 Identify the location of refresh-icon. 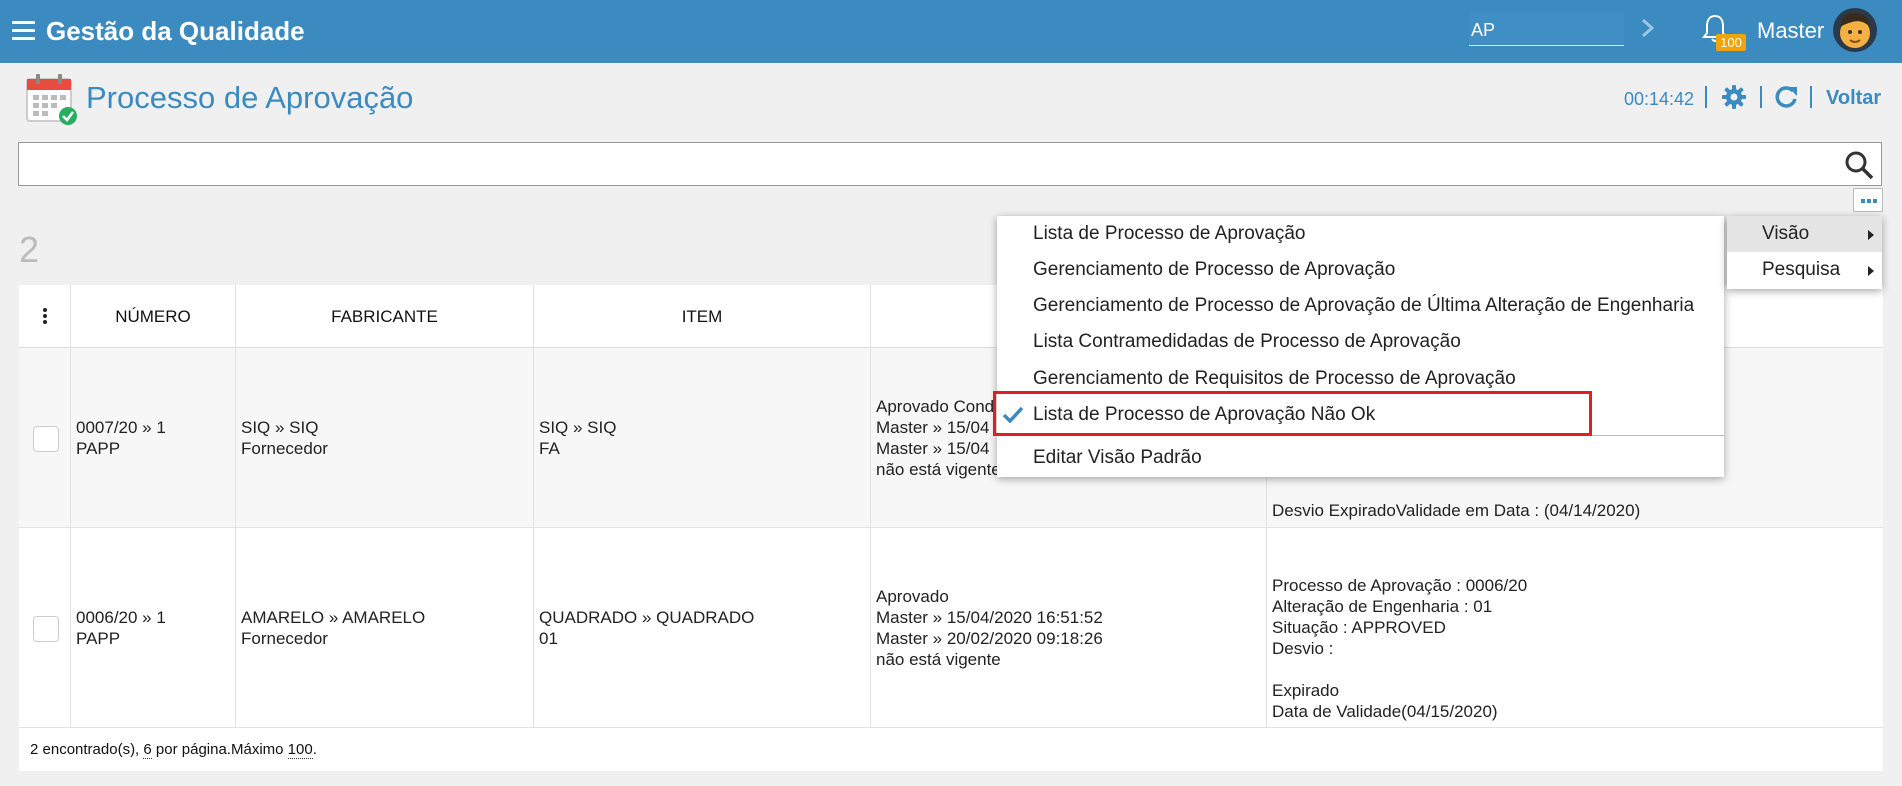
(1786, 97).